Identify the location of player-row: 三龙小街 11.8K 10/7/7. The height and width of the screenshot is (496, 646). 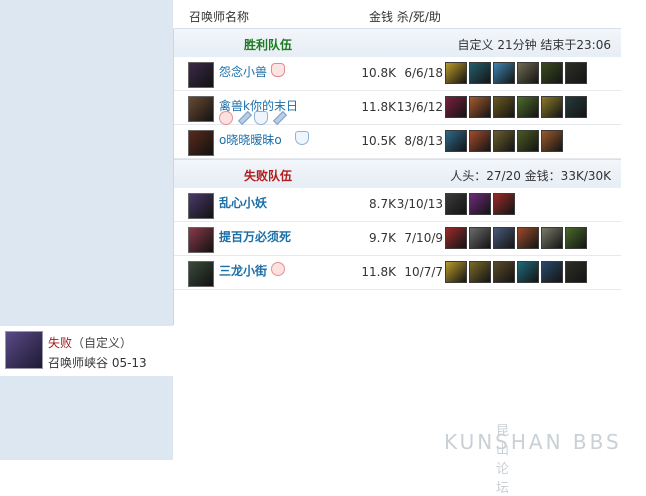
(397, 273).